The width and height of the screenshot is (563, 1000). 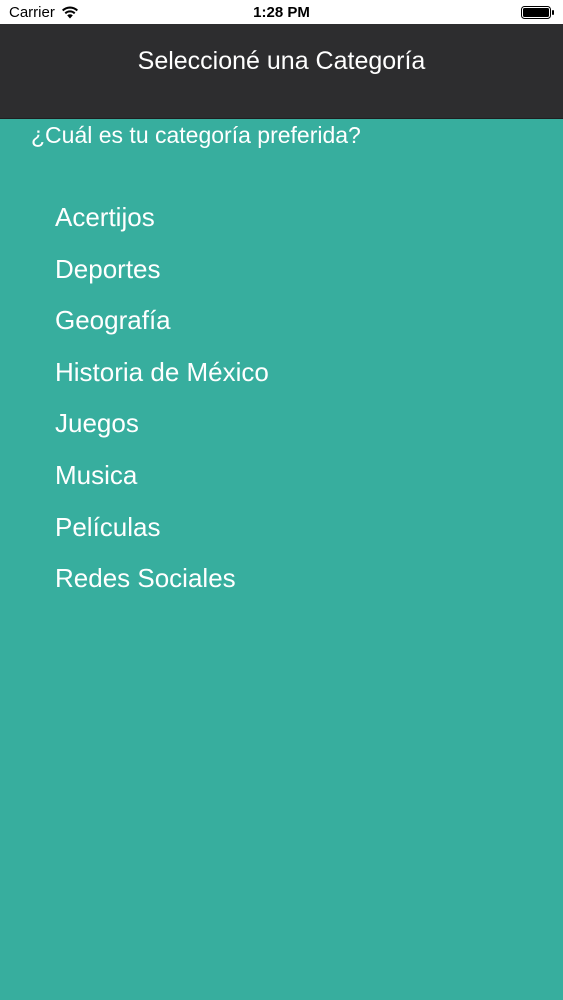 I want to click on battery-icon, so click(x=537, y=12).